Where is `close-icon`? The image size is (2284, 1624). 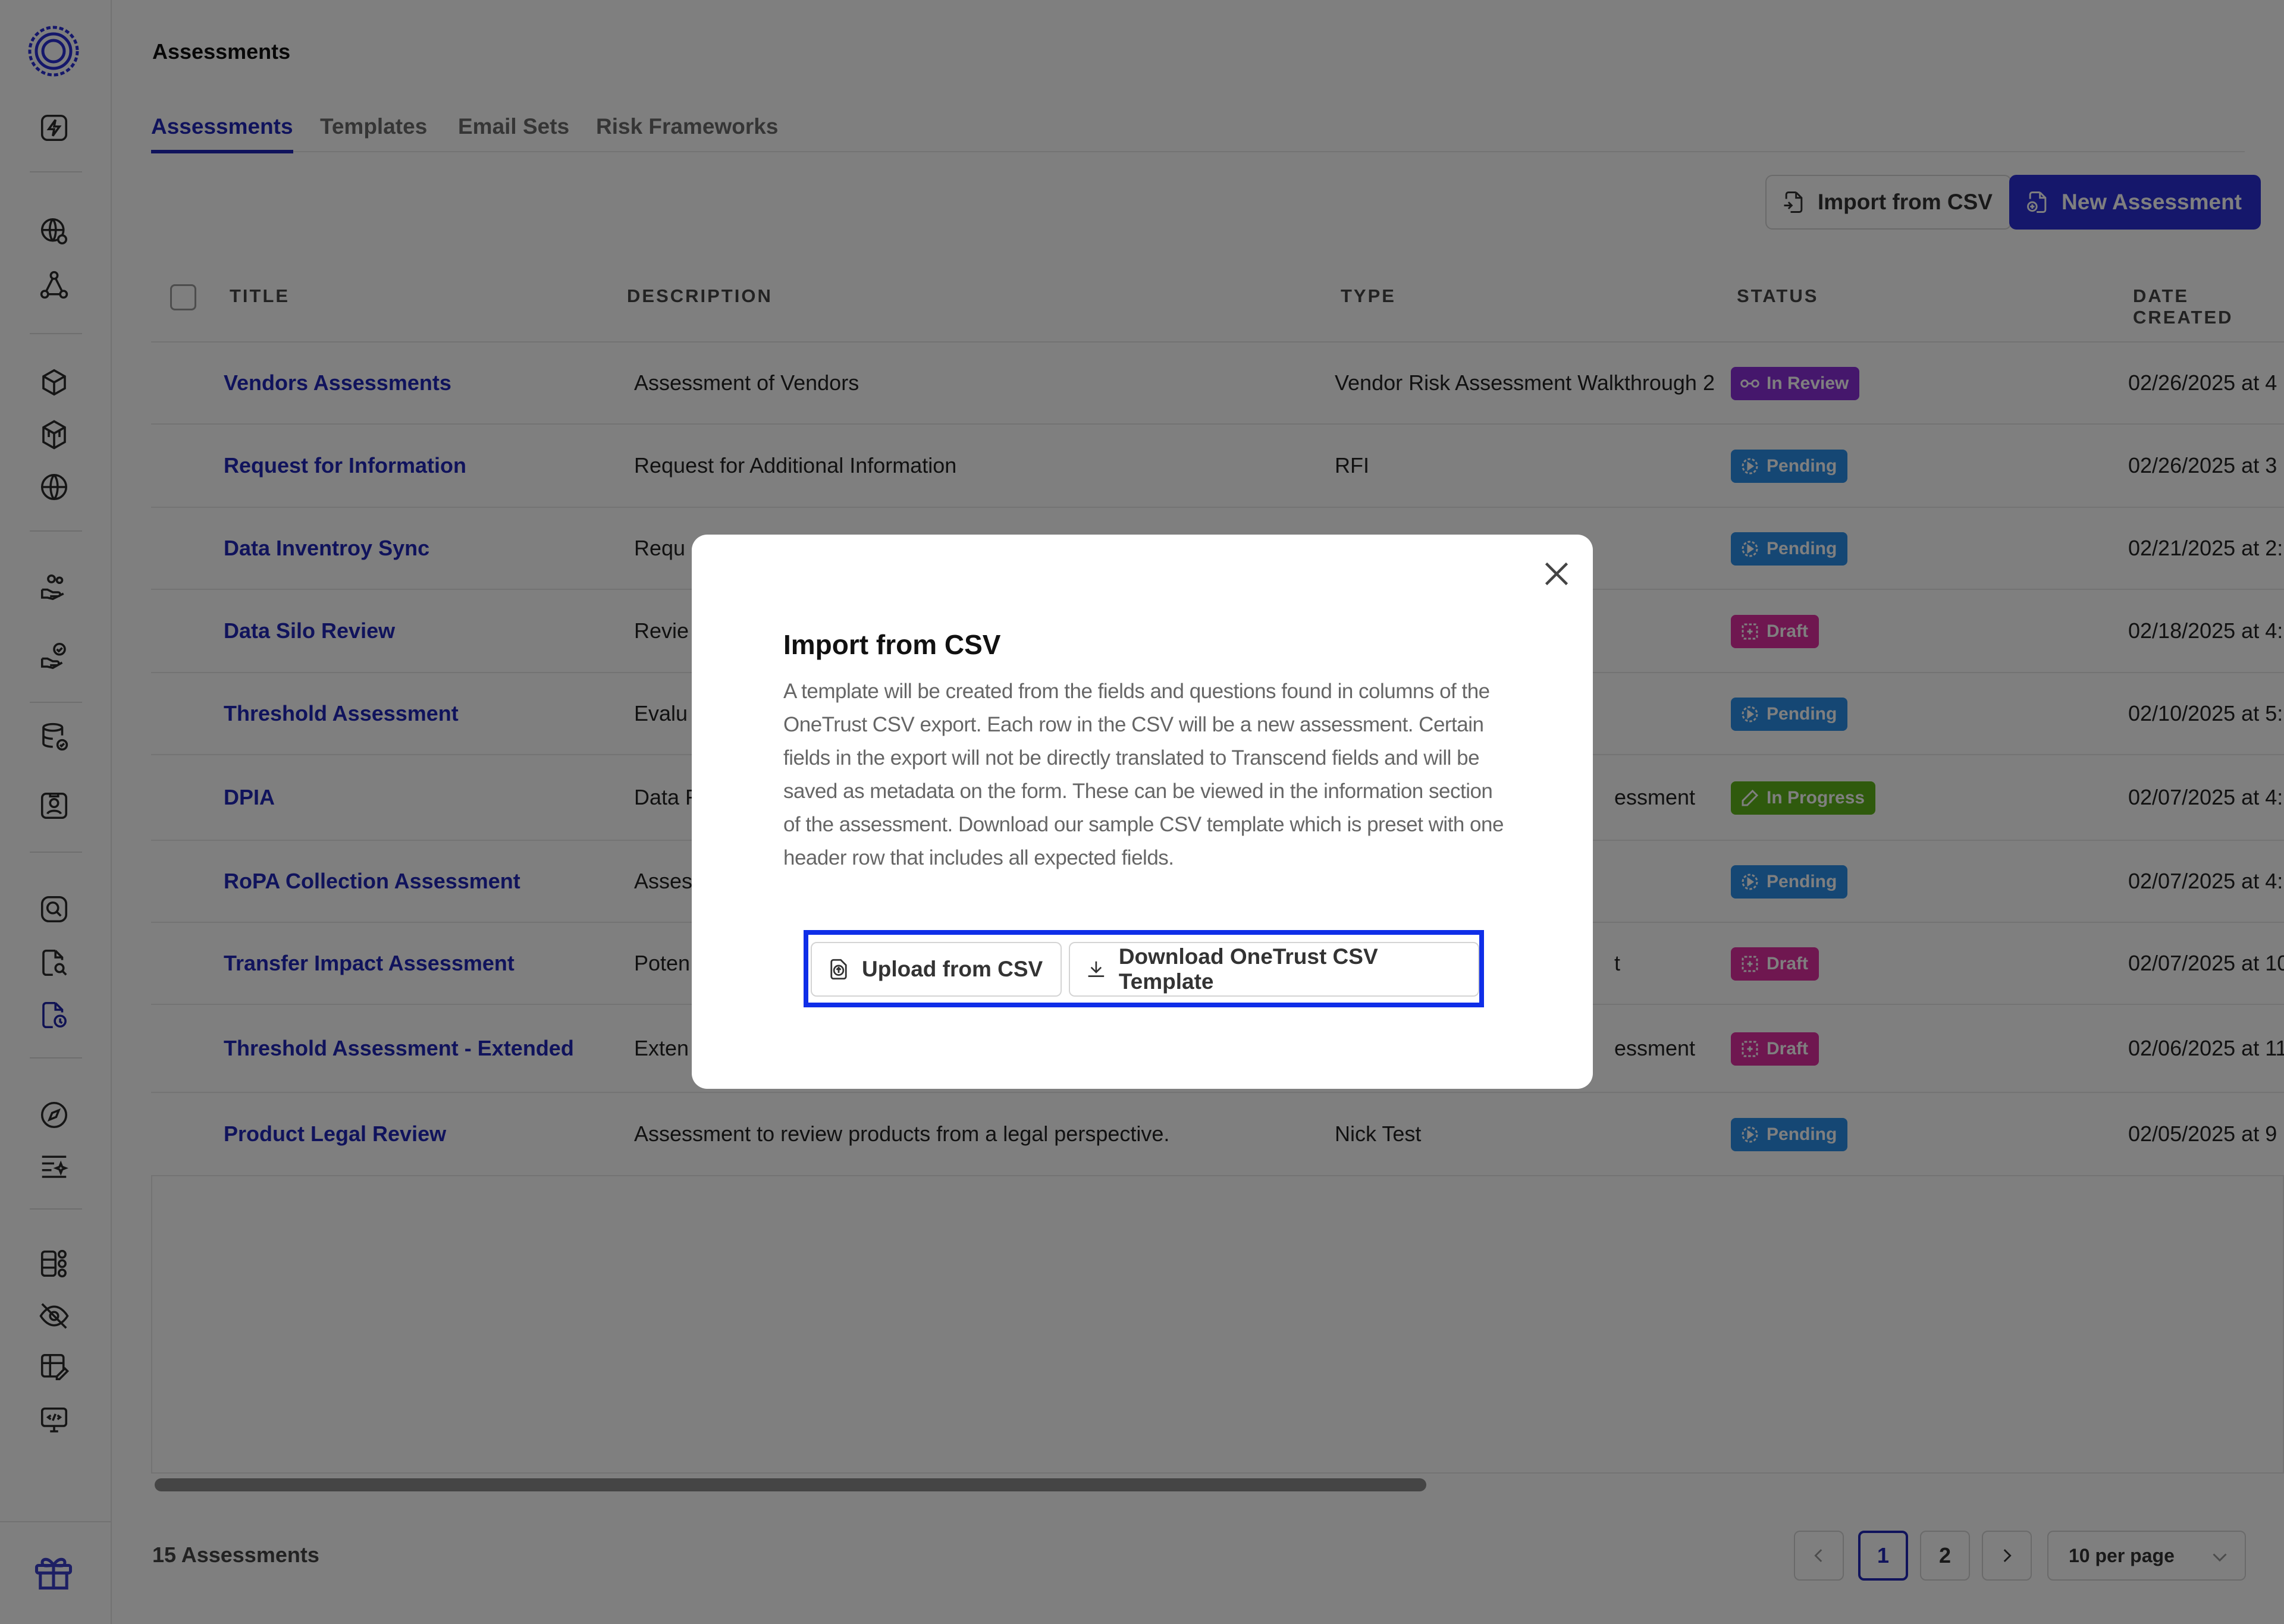
close-icon is located at coordinates (1557, 574).